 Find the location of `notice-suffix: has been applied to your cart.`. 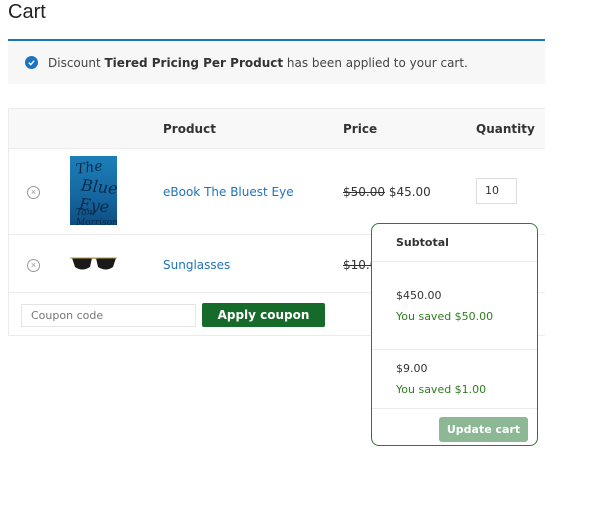

notice-suffix: has been applied to your cart. is located at coordinates (375, 62).